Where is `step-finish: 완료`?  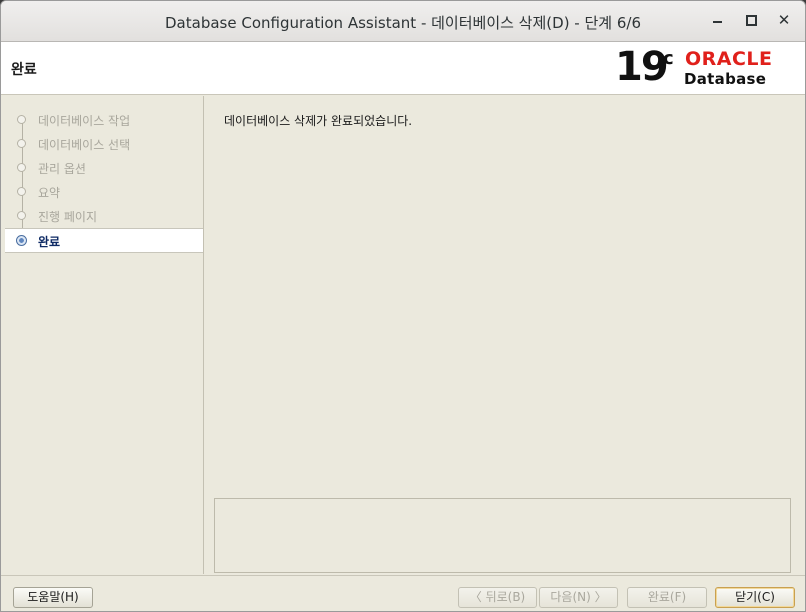
step-finish: 완료 is located at coordinates (104, 240).